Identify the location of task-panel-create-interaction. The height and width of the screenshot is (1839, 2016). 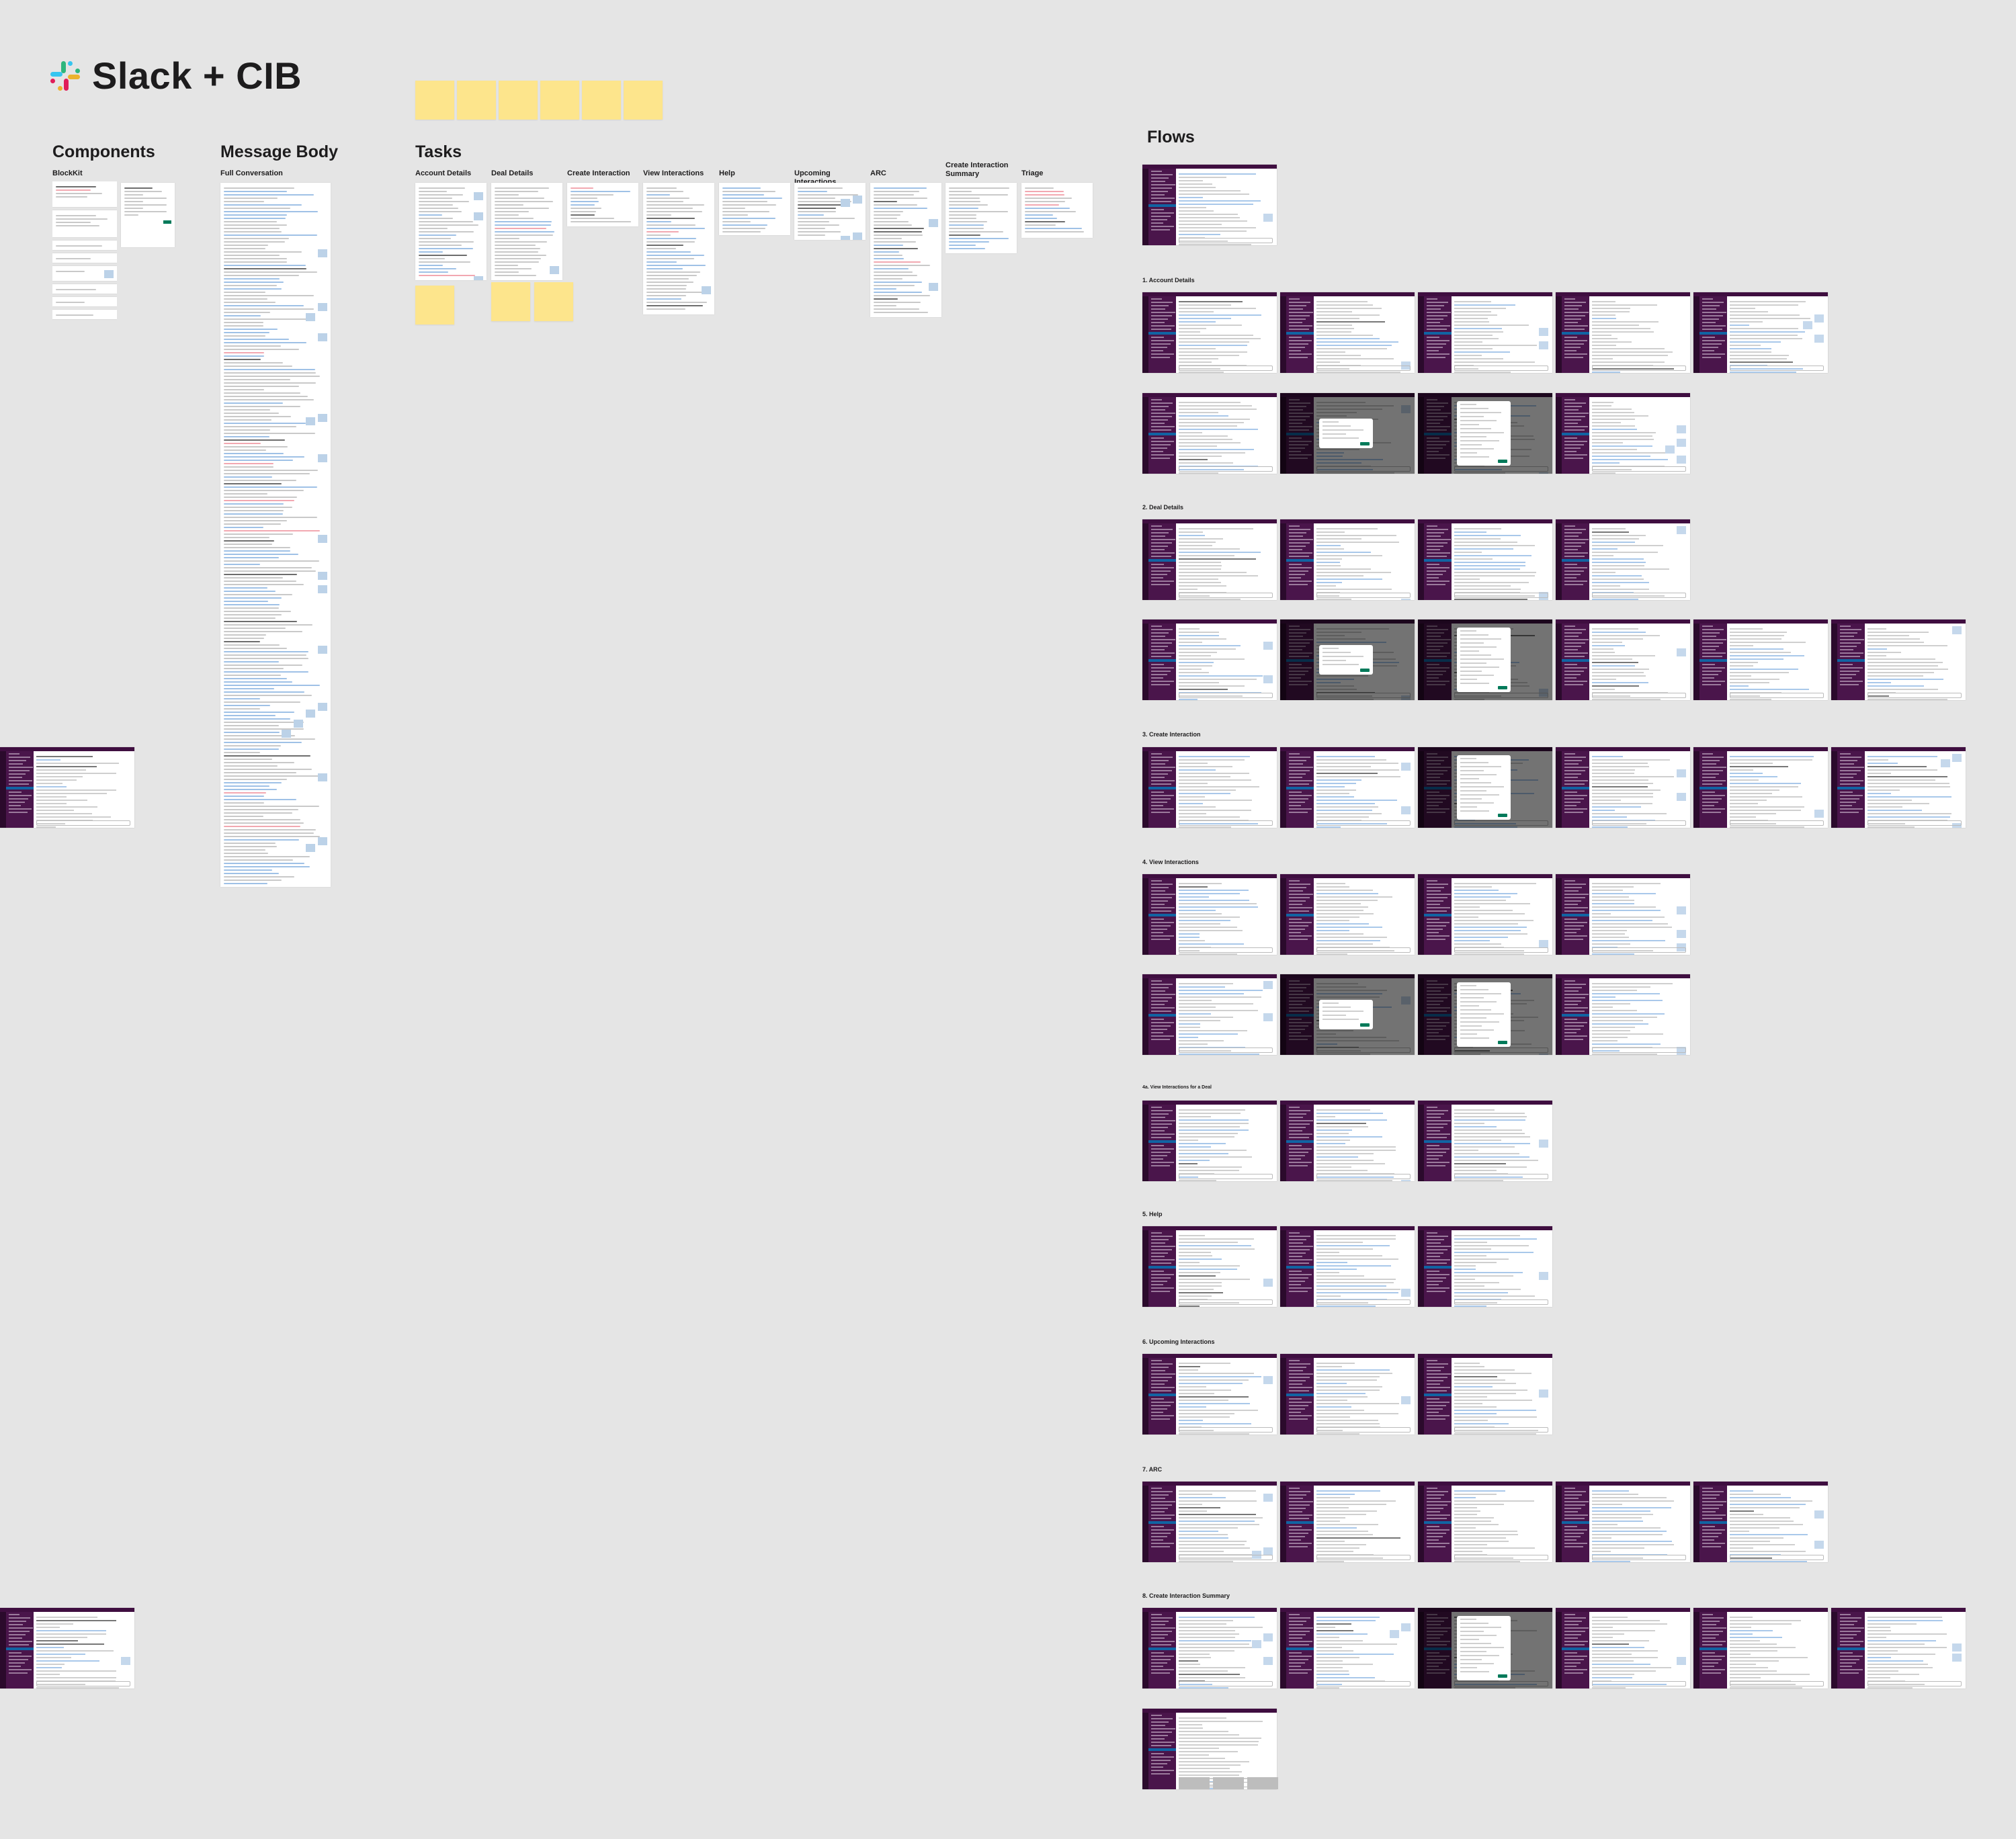
(602, 204).